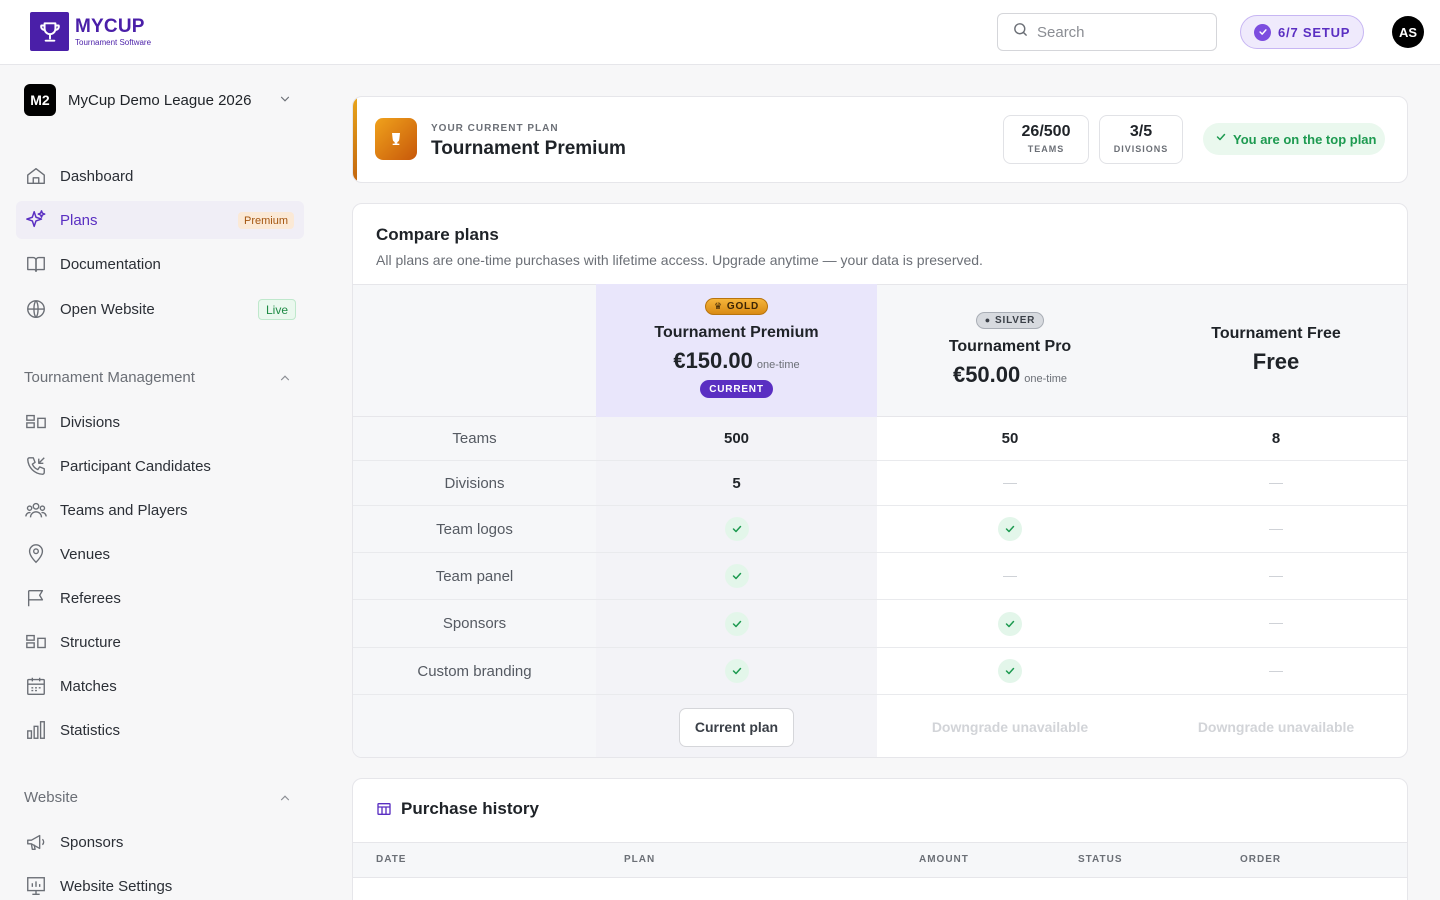 This screenshot has width=1440, height=900. Describe the element at coordinates (1276, 333) in the screenshot. I see `plan-name: Tournament Free` at that location.